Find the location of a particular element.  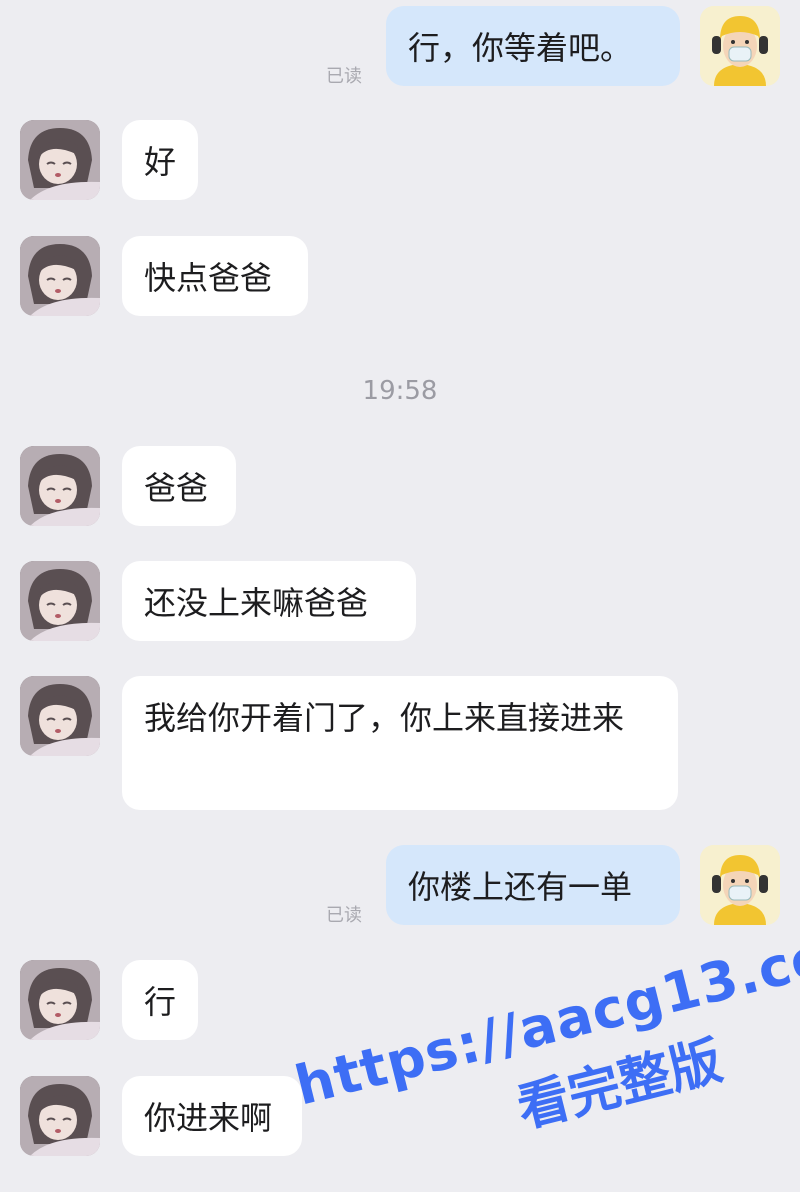

message-bubble-incoming: 爸爸 is located at coordinates (179, 486).